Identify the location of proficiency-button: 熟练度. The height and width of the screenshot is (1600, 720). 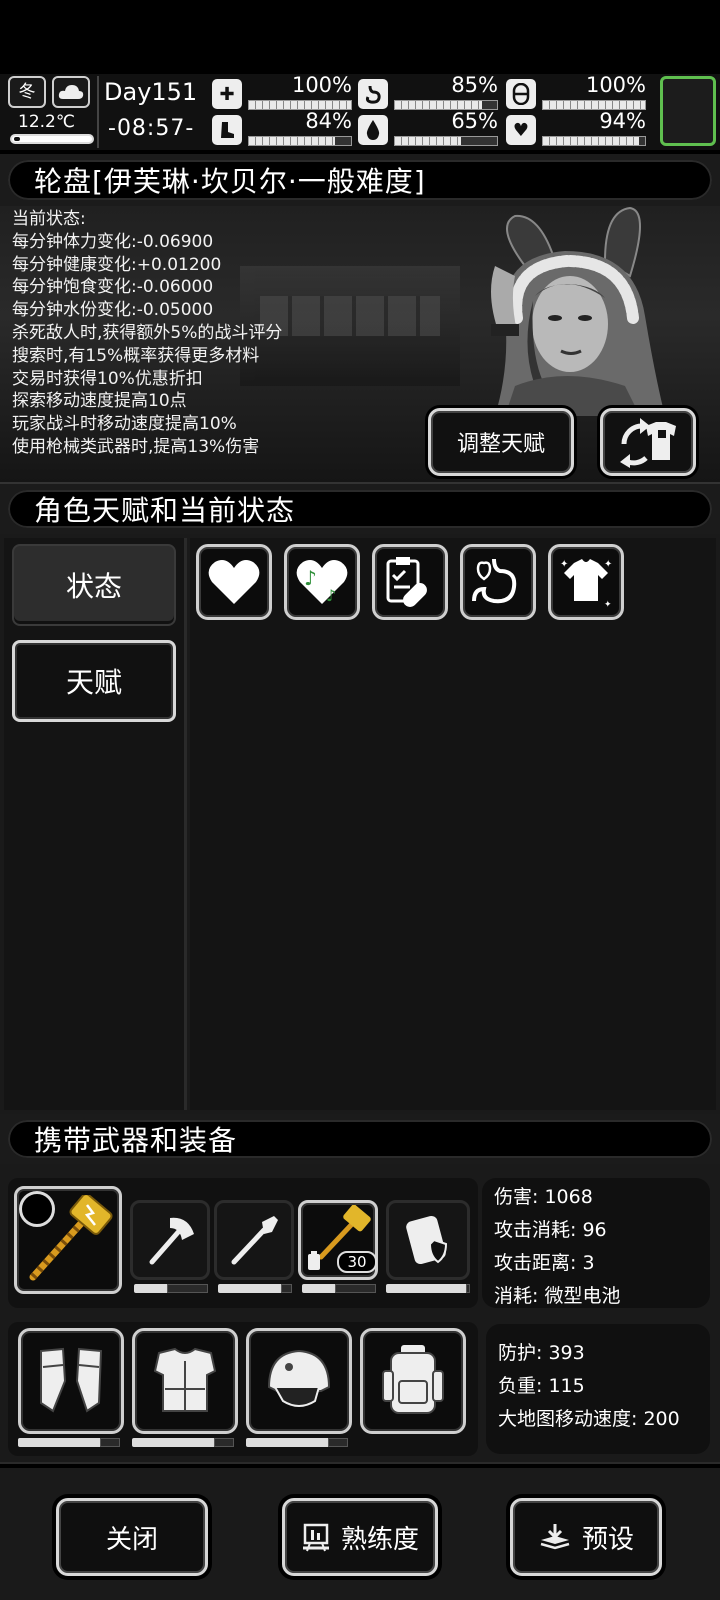
(360, 1537).